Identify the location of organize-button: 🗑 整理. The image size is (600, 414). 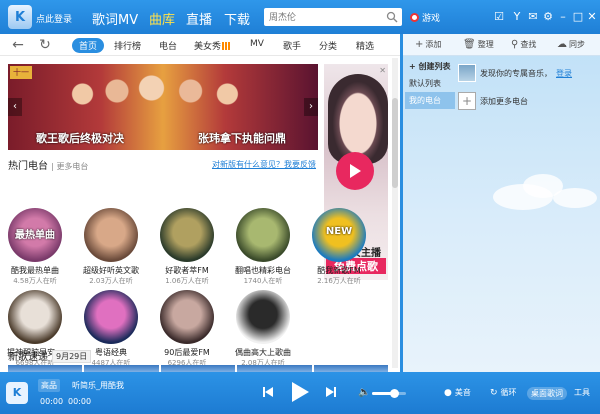
(478, 44).